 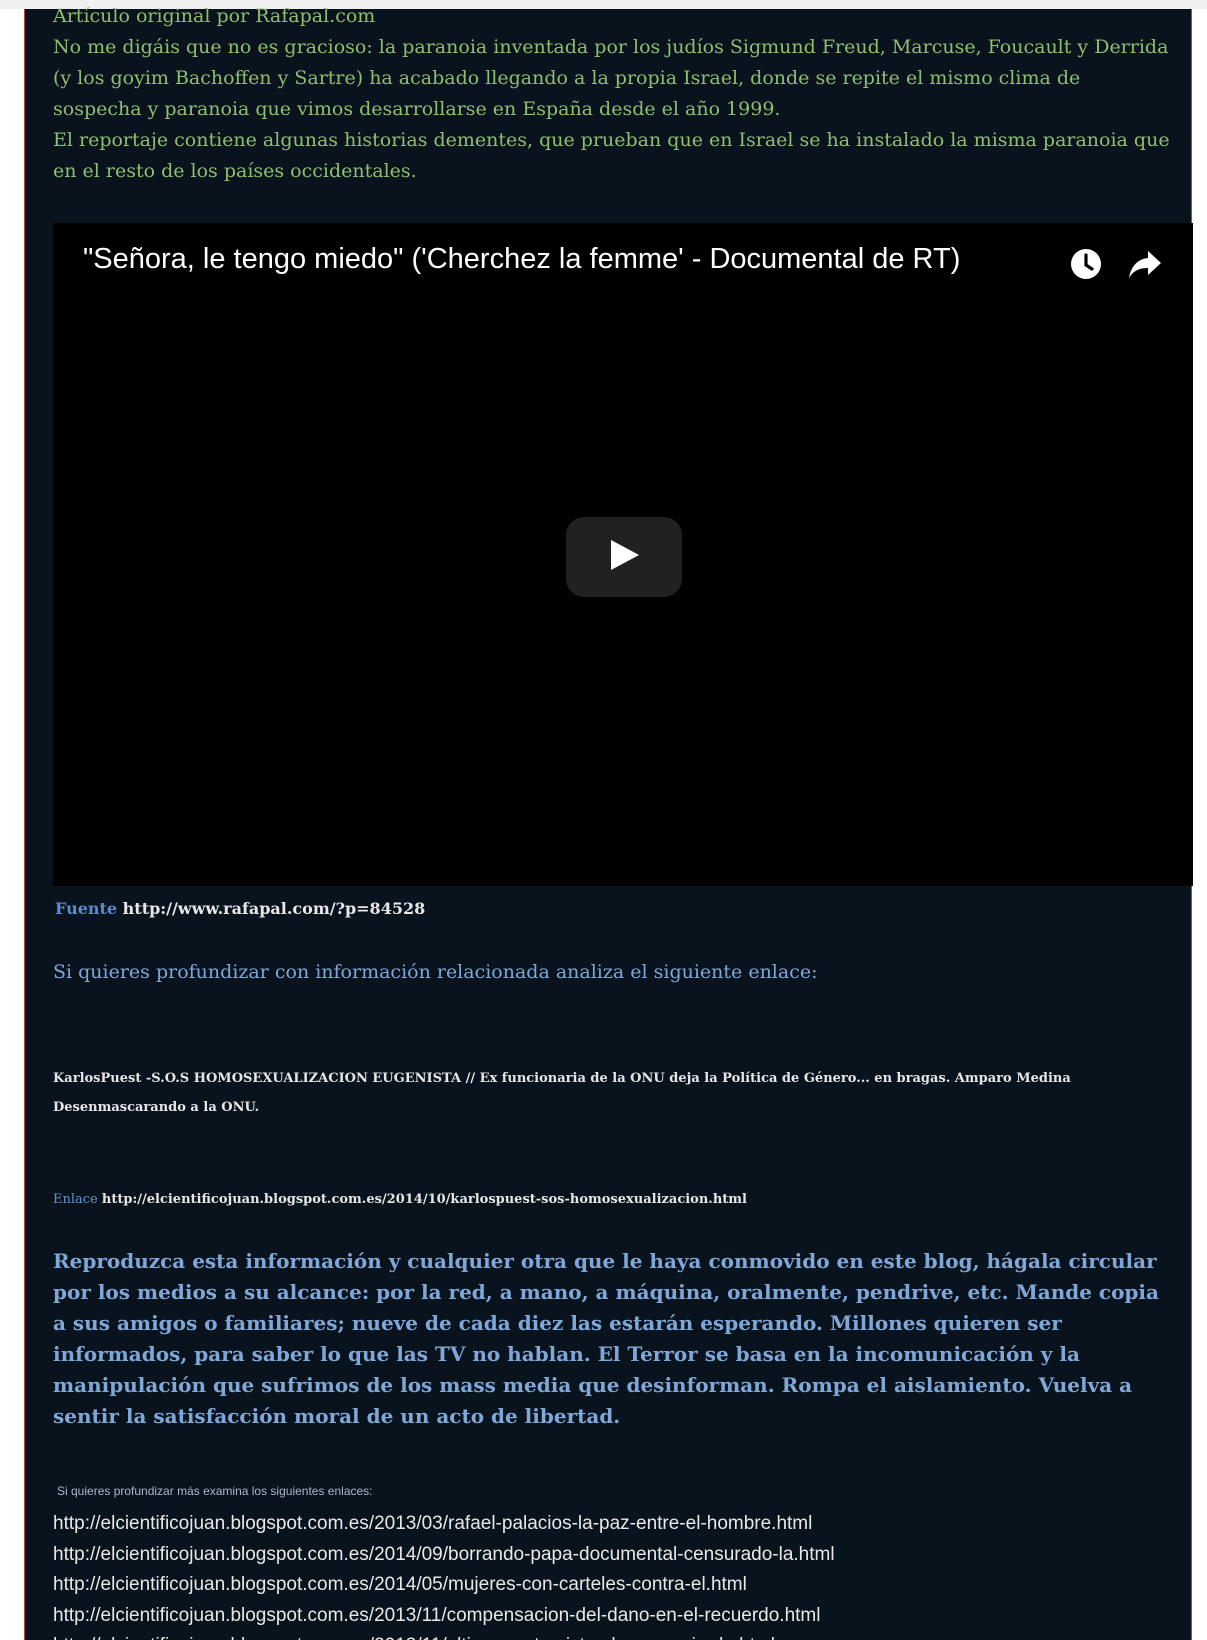 What do you see at coordinates (1116, 266) in the screenshot?
I see `video-actions` at bounding box center [1116, 266].